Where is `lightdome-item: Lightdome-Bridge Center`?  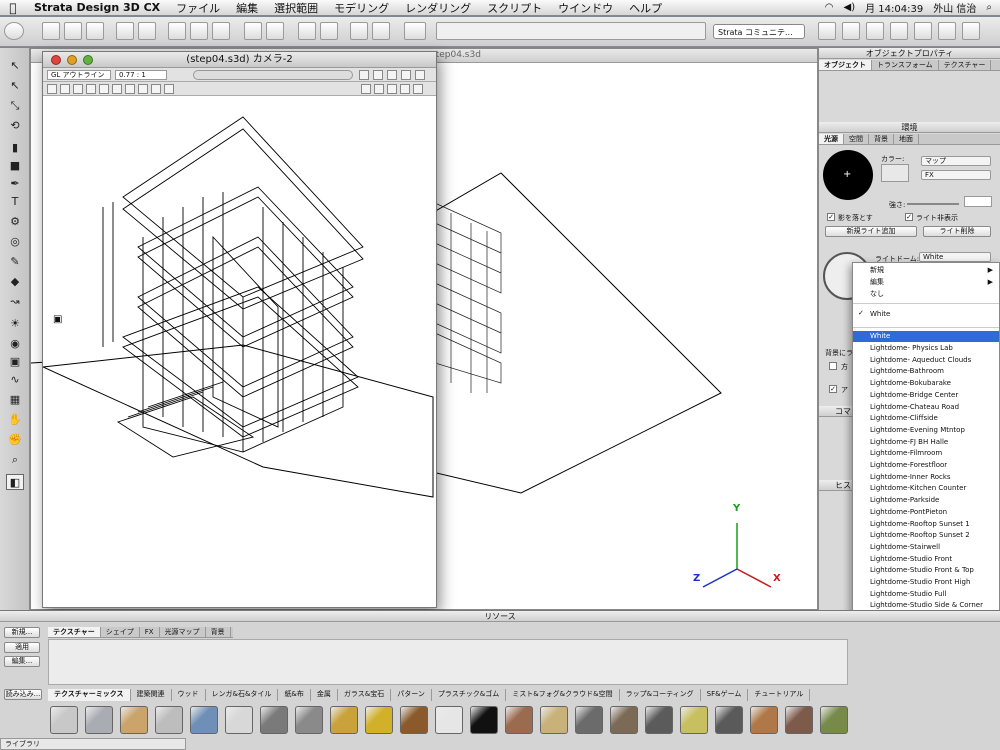
lightdome-item: Lightdome-Bridge Center is located at coordinates (926, 395).